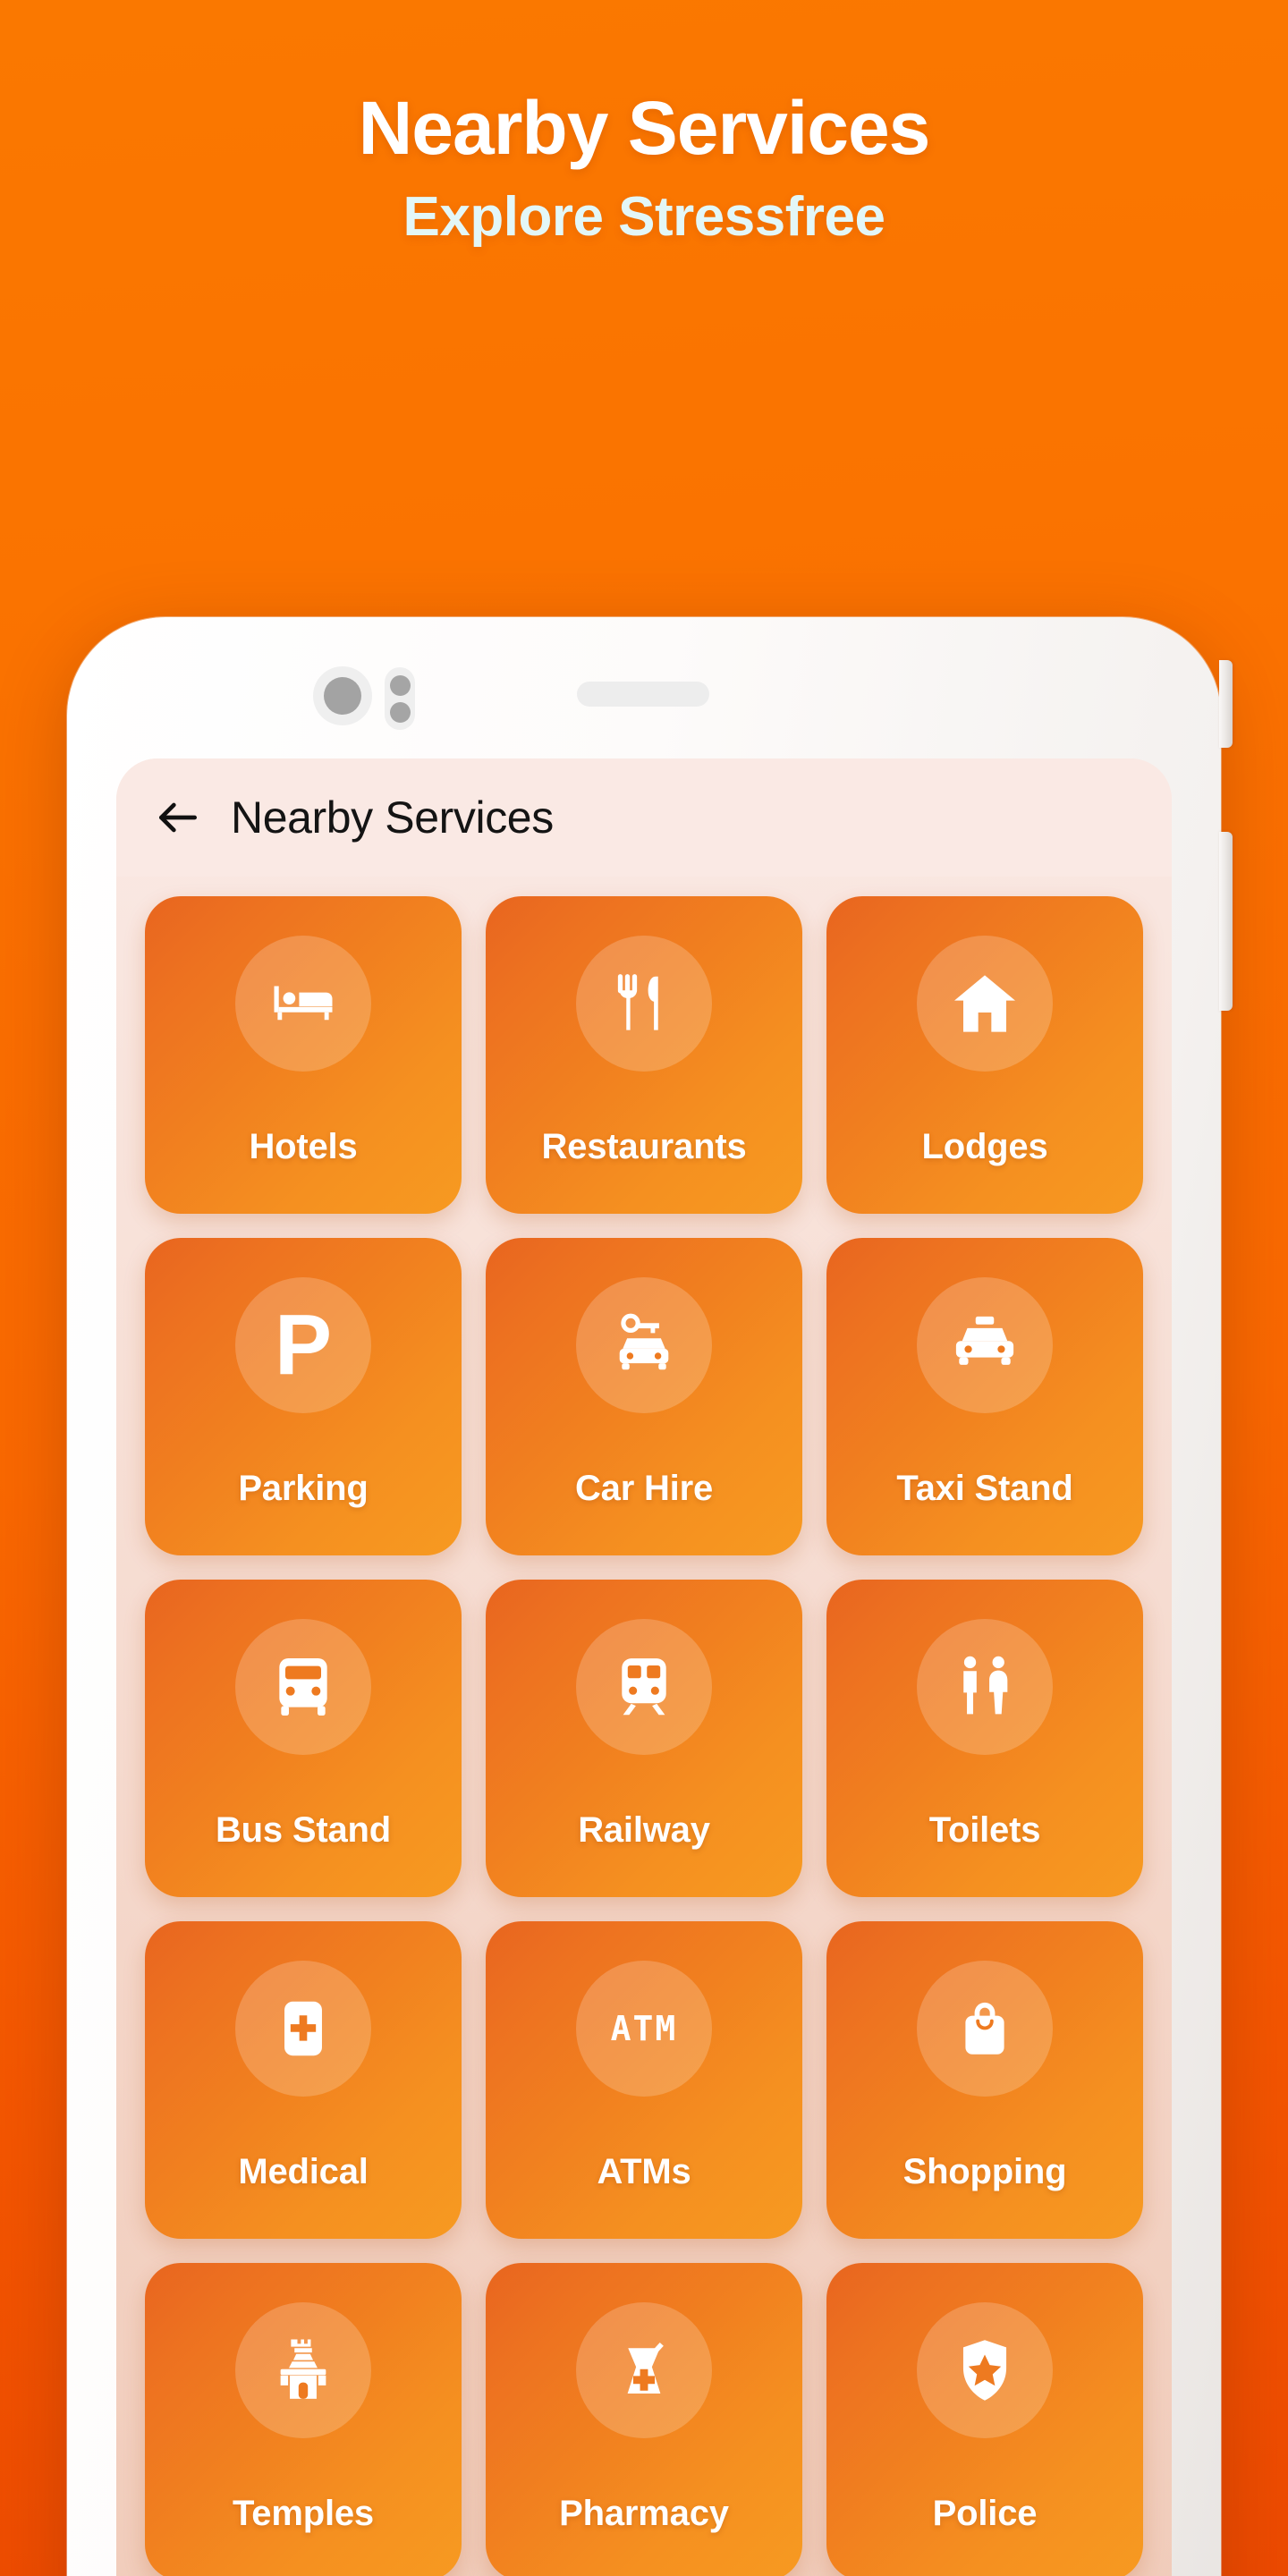 Image resolution: width=1288 pixels, height=2576 pixels. Describe the element at coordinates (644, 817) in the screenshot. I see `appbar: Nearby Services` at that location.